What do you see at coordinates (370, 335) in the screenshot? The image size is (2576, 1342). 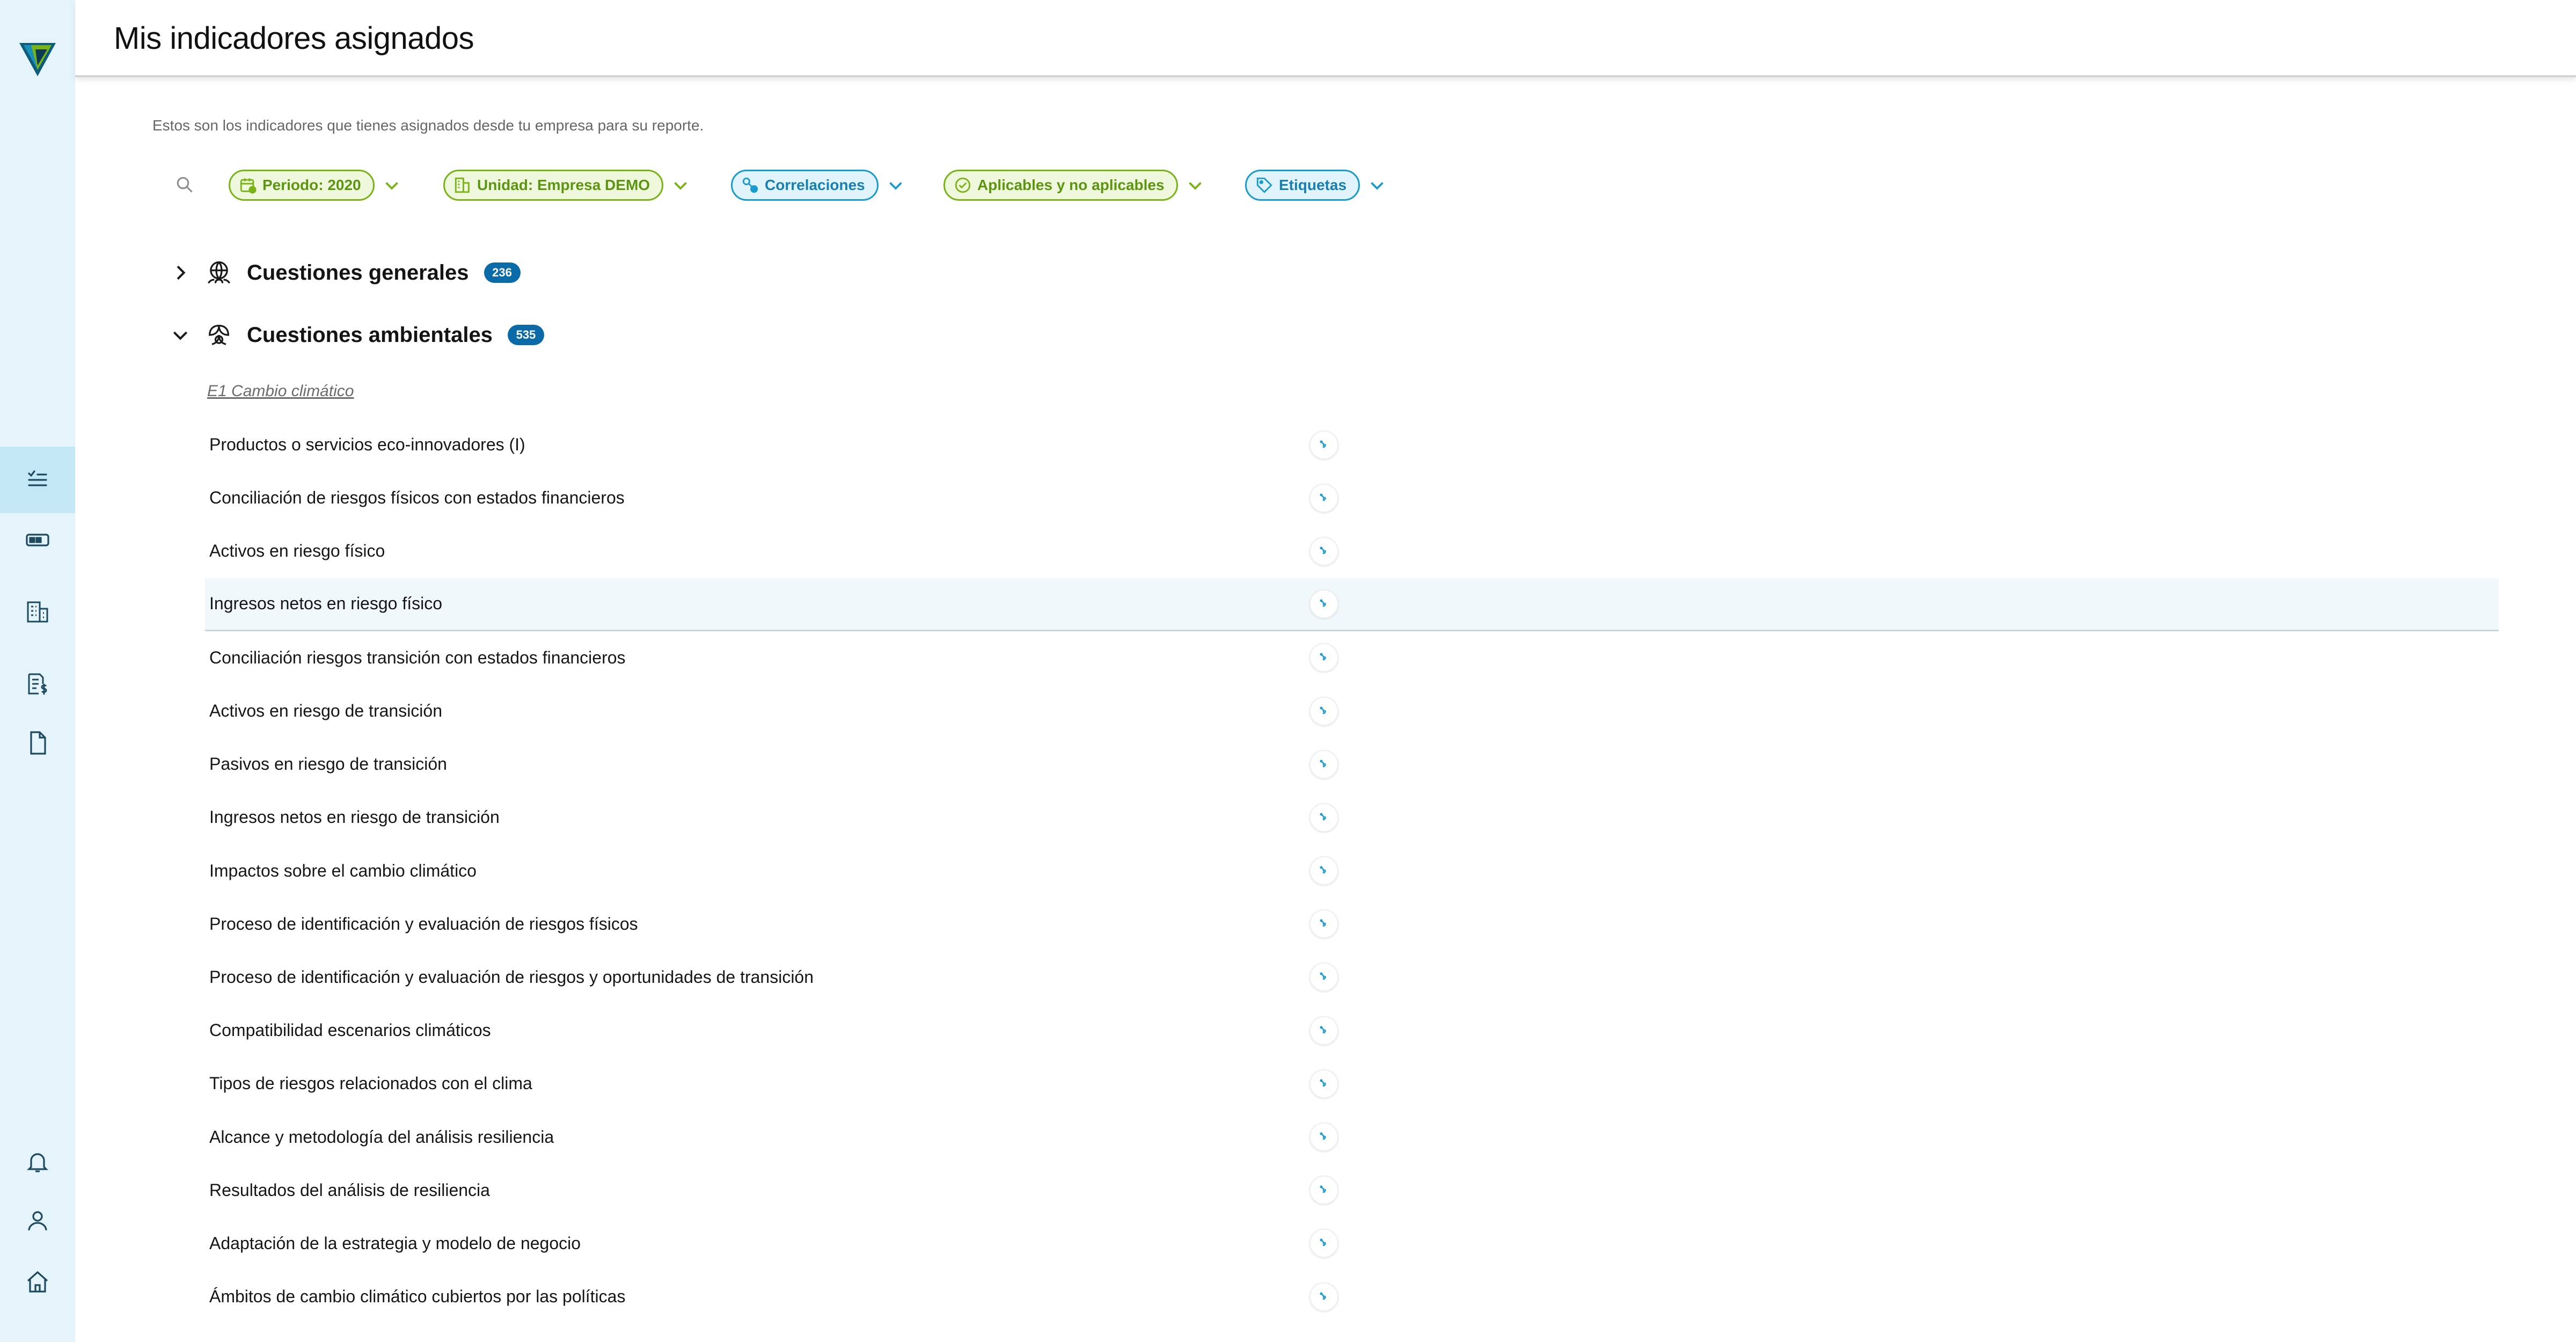 I see `section-title: Cuestiones ambientales` at bounding box center [370, 335].